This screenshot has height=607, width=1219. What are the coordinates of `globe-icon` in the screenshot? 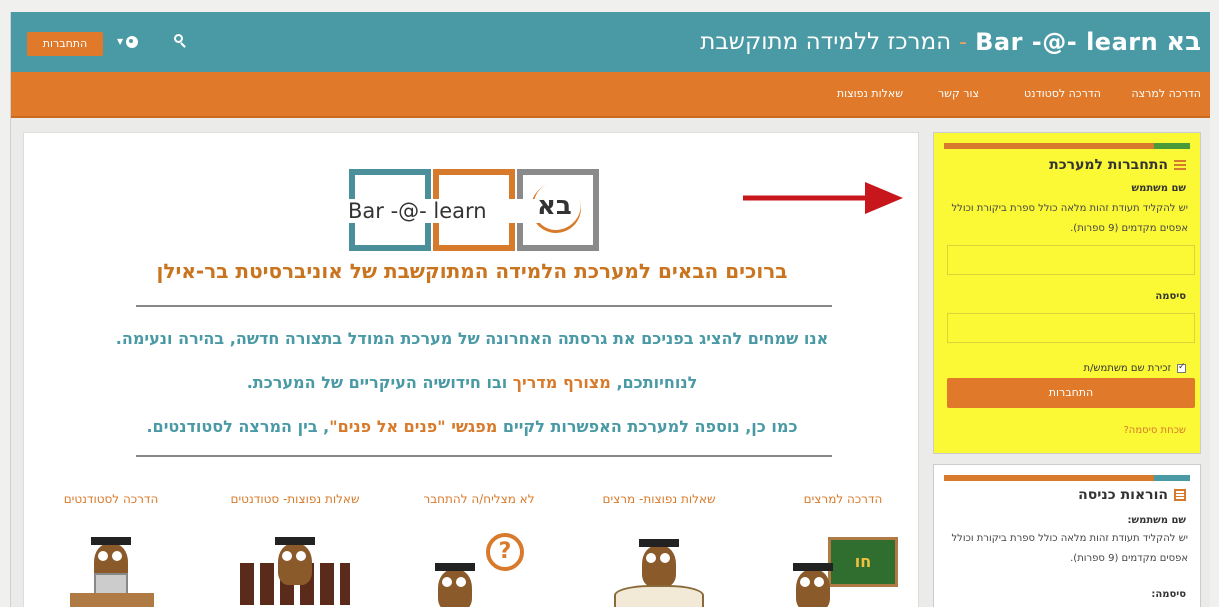 It's located at (132, 42).